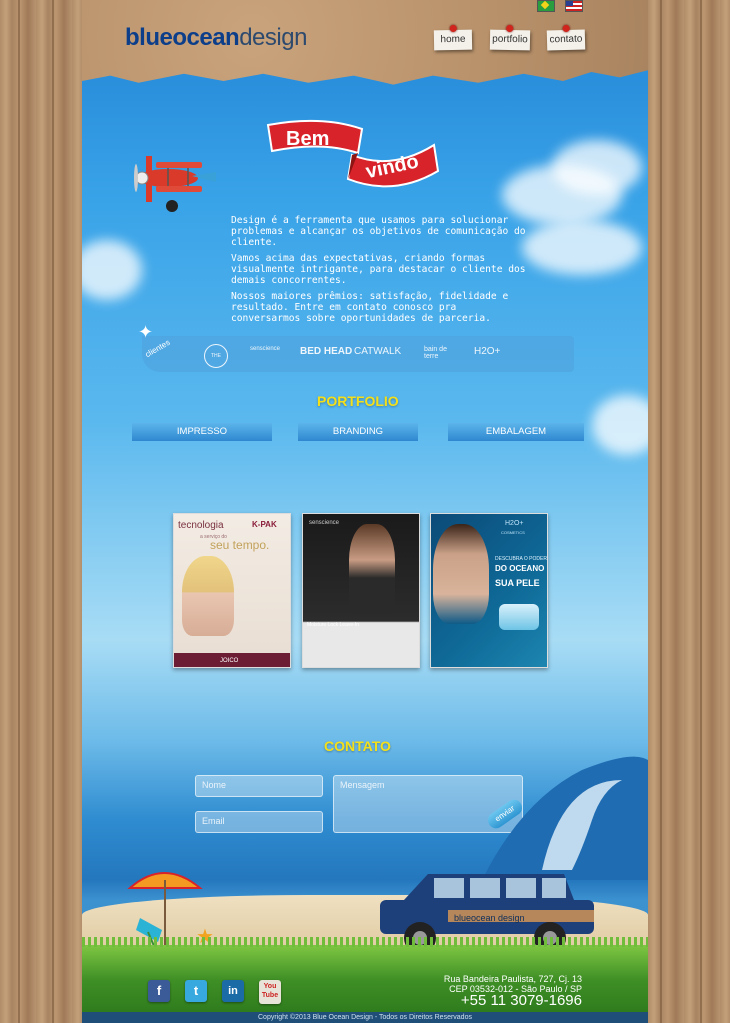  I want to click on thumb-brand: senscience, so click(324, 523).